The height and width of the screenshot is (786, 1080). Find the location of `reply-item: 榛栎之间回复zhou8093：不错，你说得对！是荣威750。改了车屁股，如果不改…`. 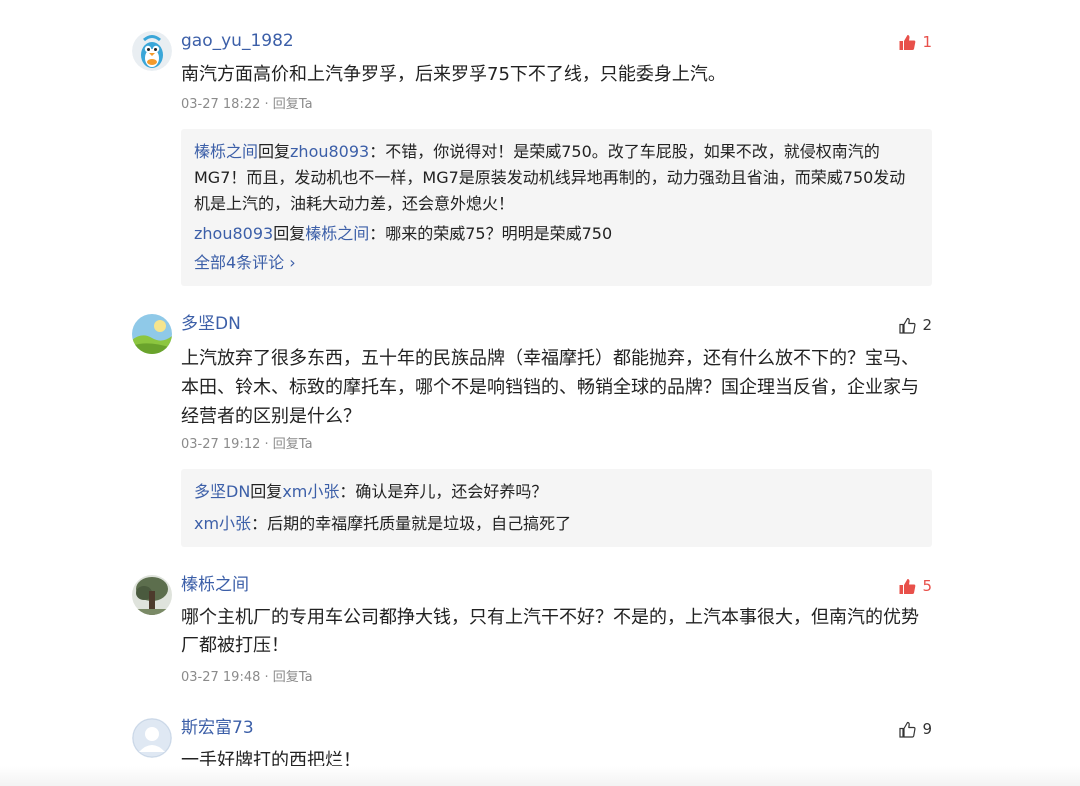

reply-item: 榛栎之间回复zhou8093：不错，你说得对！是荣威750。改了车屁股，如果不改… is located at coordinates (556, 178).